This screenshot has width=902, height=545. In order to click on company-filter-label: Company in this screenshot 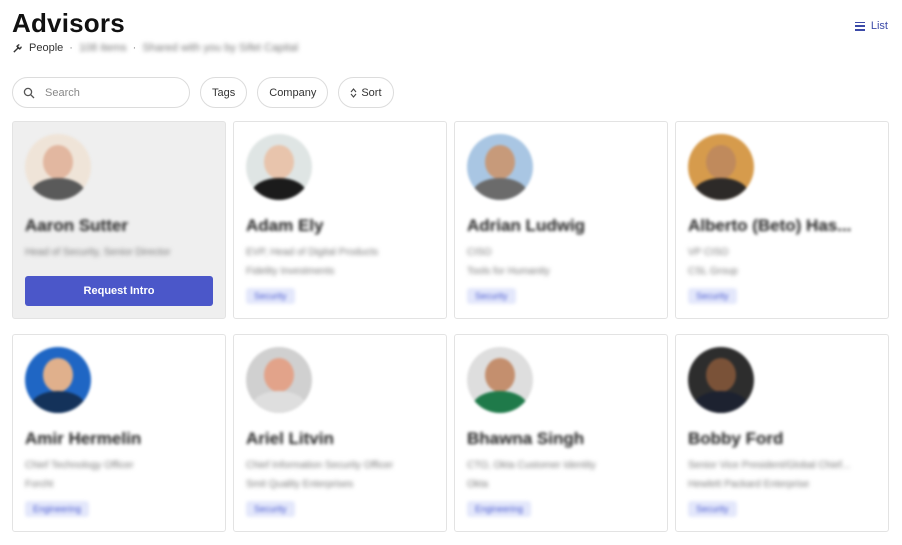, I will do `click(293, 92)`.